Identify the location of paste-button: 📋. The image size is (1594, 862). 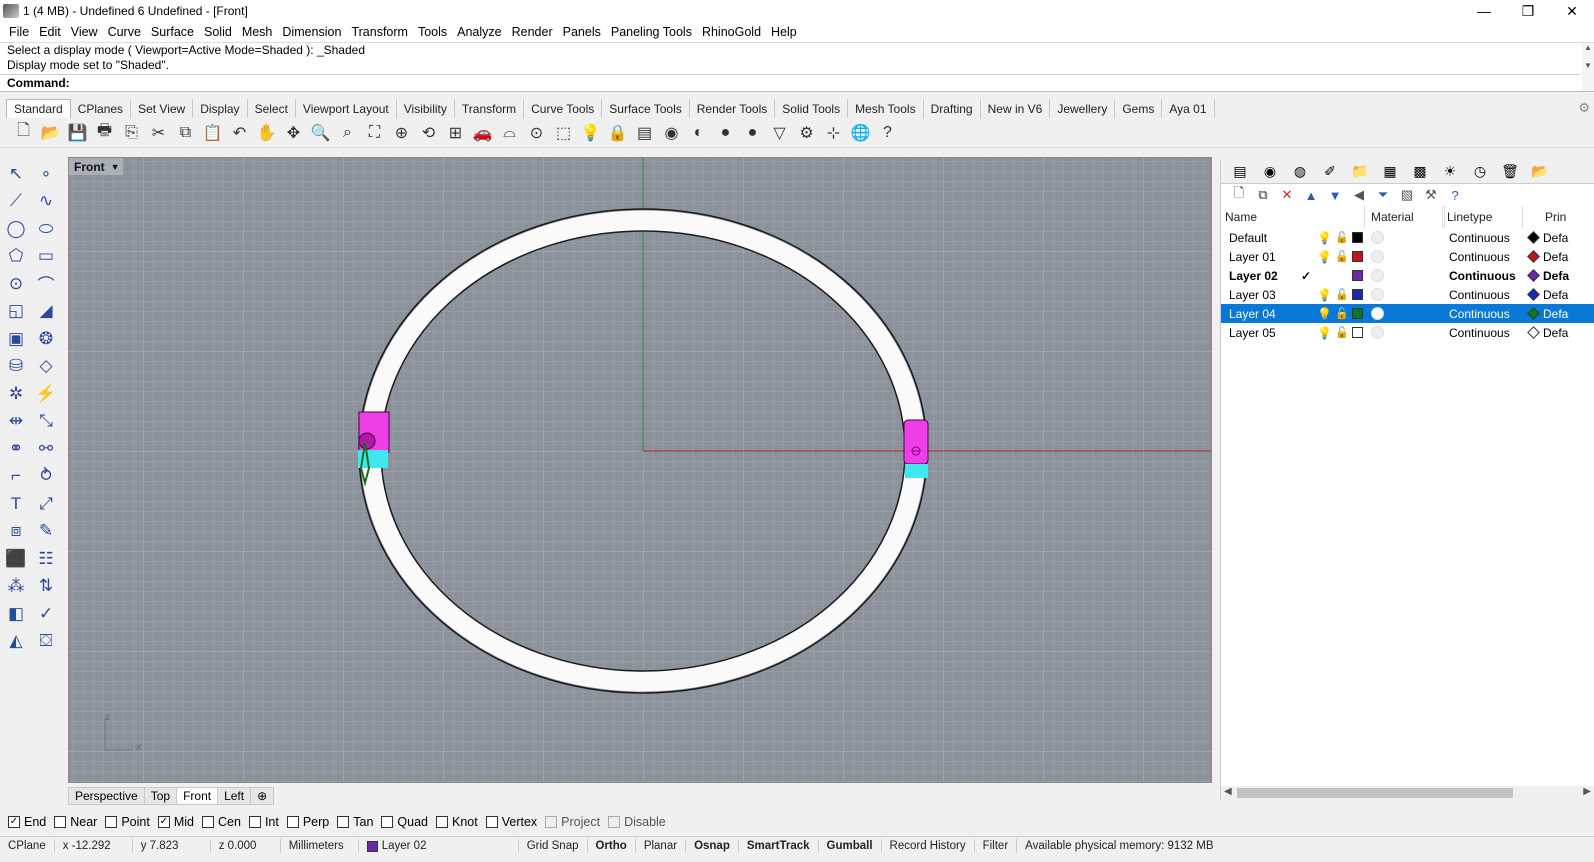
(212, 133).